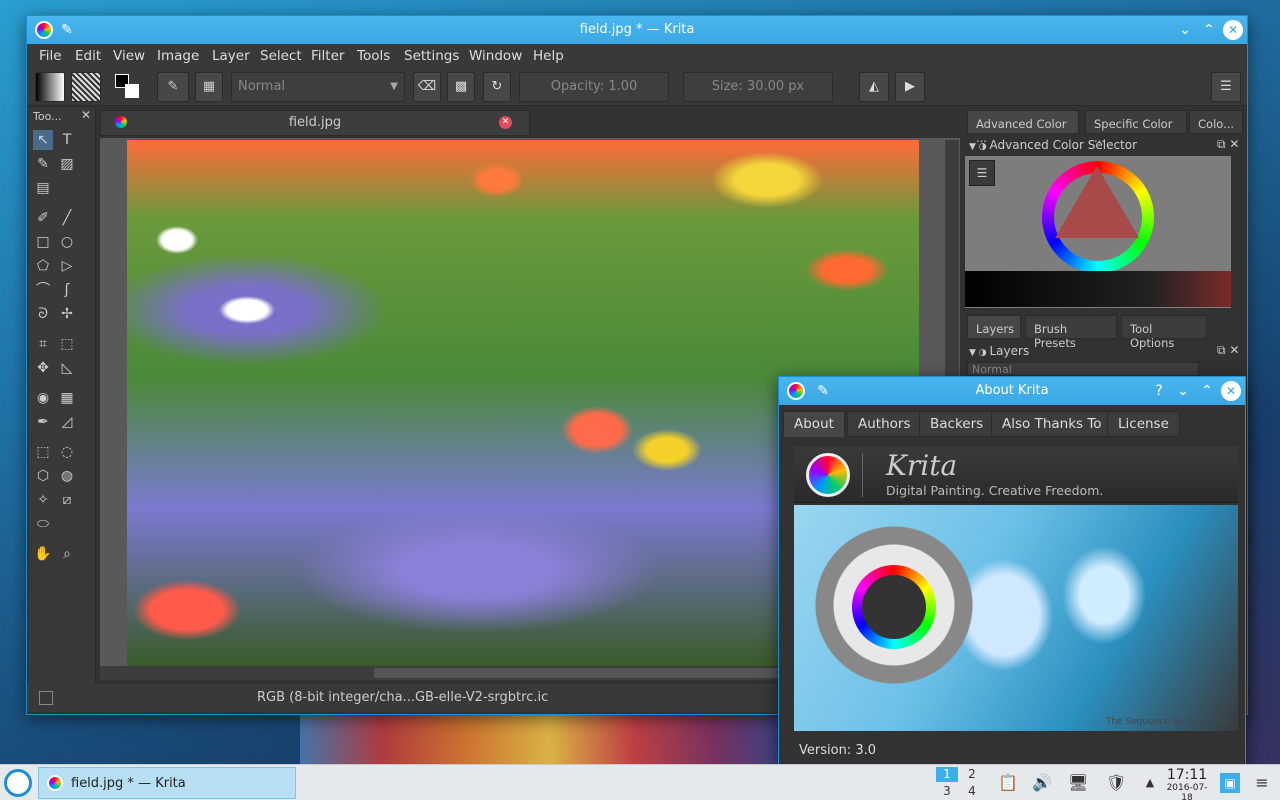 This screenshot has height=800, width=1280. What do you see at coordinates (874, 87) in the screenshot?
I see `mirror-horizontal-icon: ◭` at bounding box center [874, 87].